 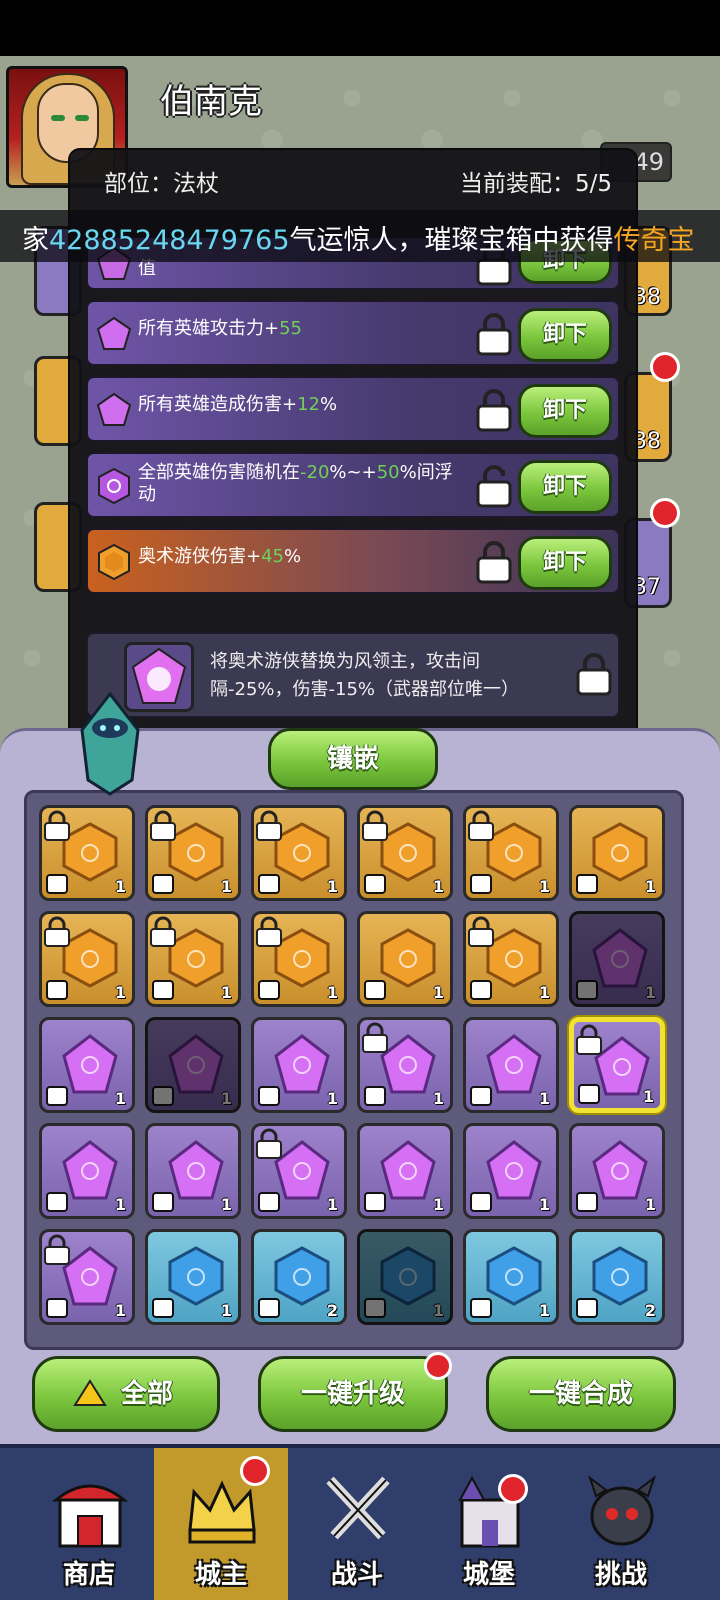 What do you see at coordinates (219, 472) in the screenshot?
I see `effect-prefix: 全部英雄伤害随机在` at bounding box center [219, 472].